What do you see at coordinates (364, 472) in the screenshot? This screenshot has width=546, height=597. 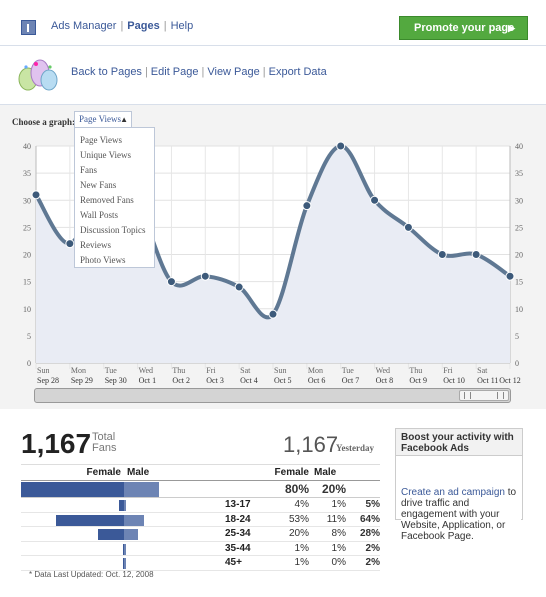 I see `header-total` at bounding box center [364, 472].